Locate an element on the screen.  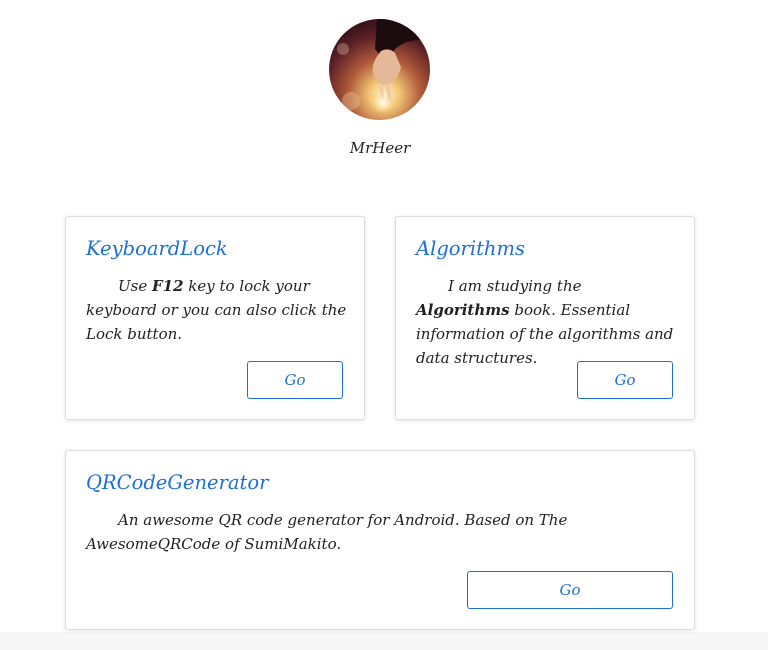
desc-bold: Algorithms is located at coordinates (463, 310).